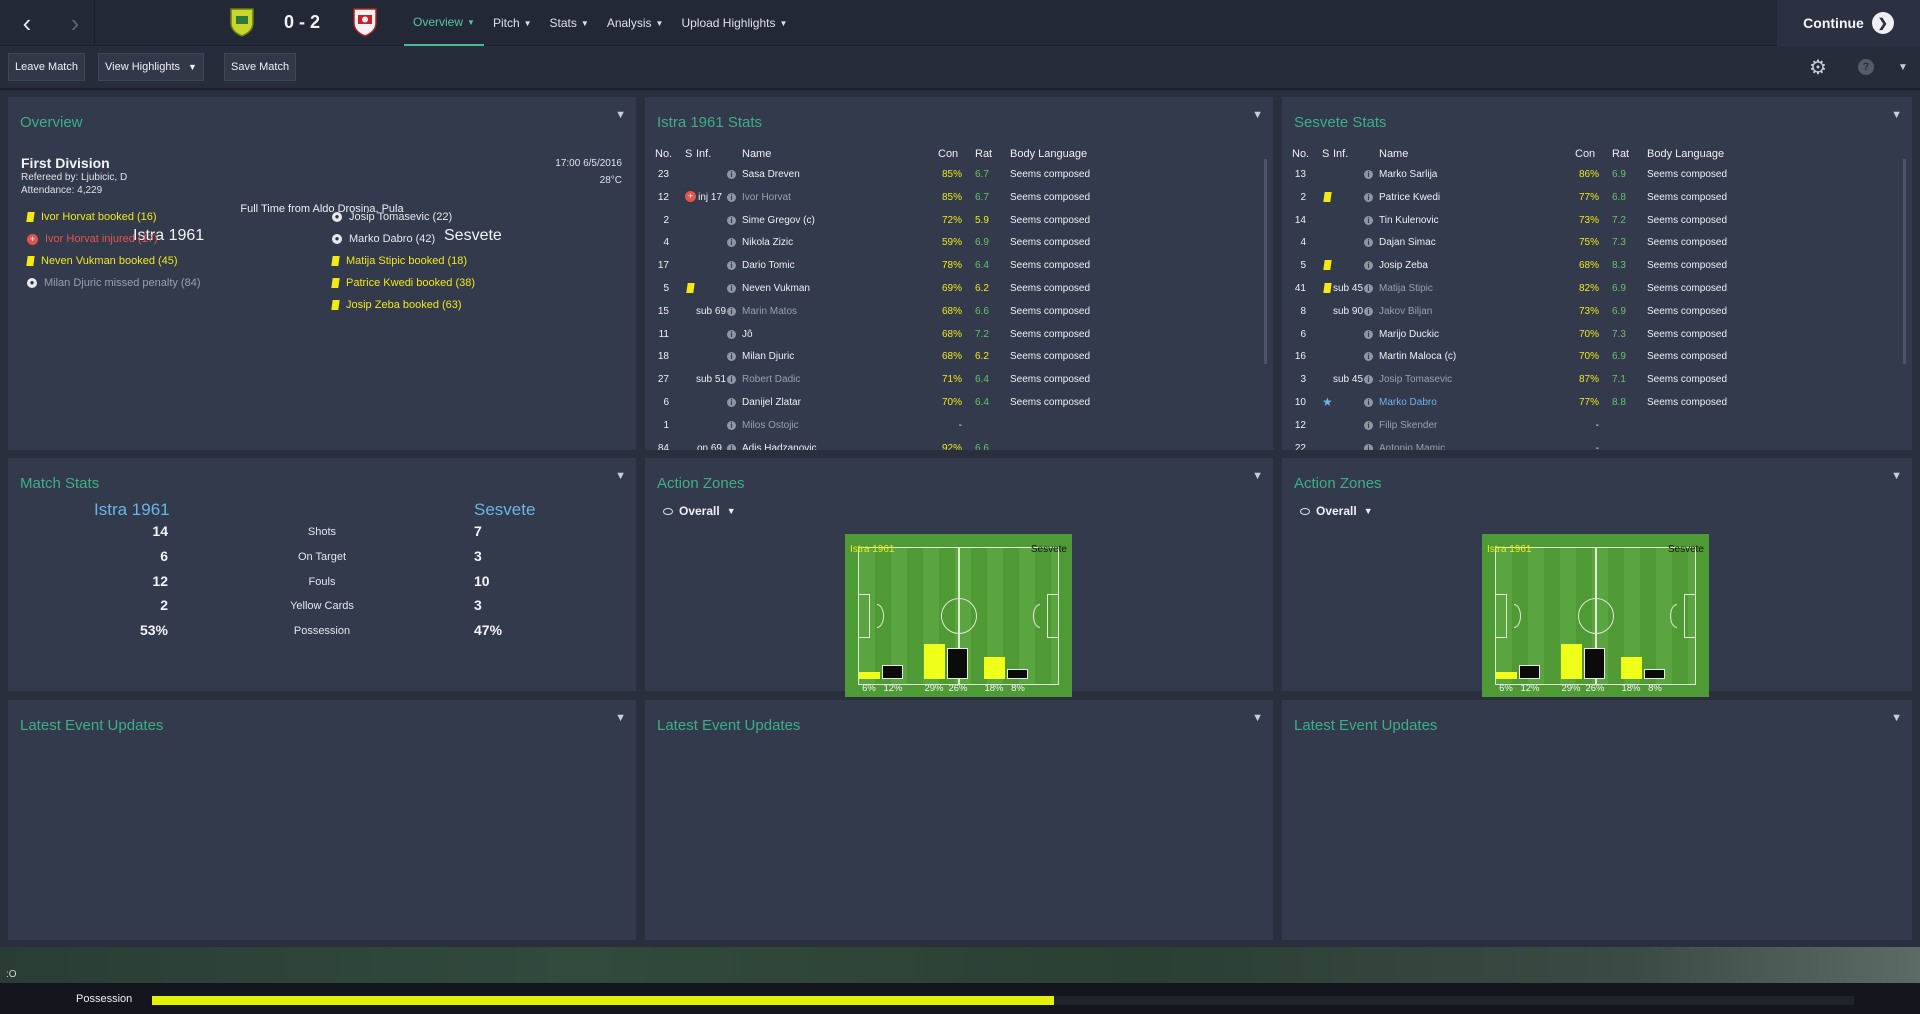  I want to click on table-row: 5 i Josip Zeba 68% 8.3 Seems composed, so click(1595, 265).